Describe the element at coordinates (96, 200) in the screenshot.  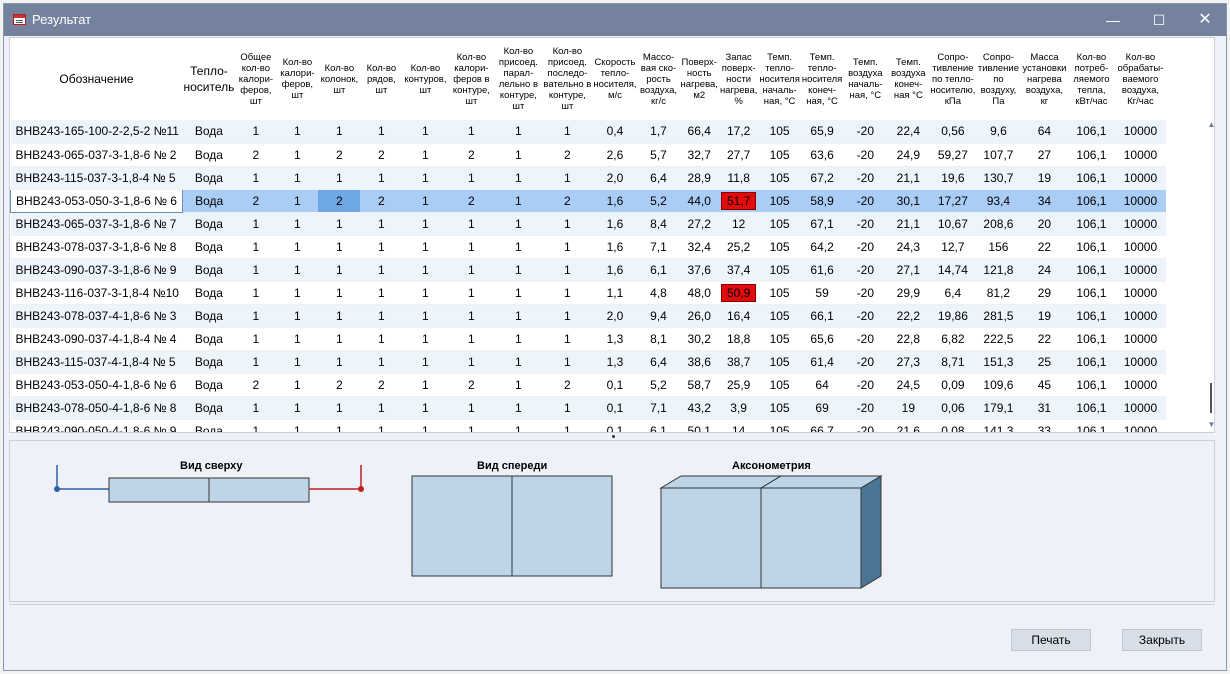
I see `cell-designation: ВНВ243-053-050-3-1,8-6 № 6` at that location.